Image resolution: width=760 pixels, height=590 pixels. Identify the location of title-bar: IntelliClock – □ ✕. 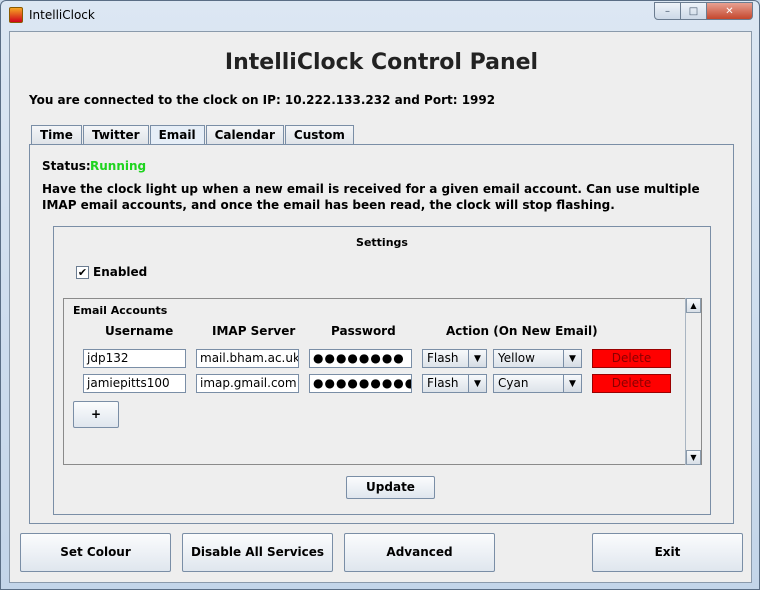
(380, 15).